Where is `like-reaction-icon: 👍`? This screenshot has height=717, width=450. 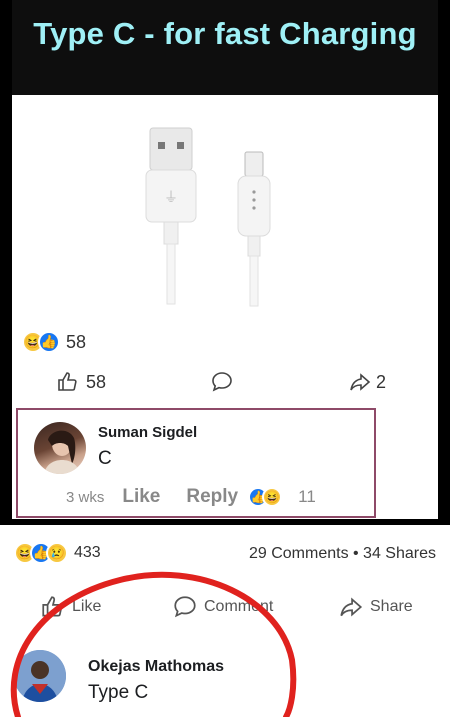 like-reaction-icon: 👍 is located at coordinates (49, 342).